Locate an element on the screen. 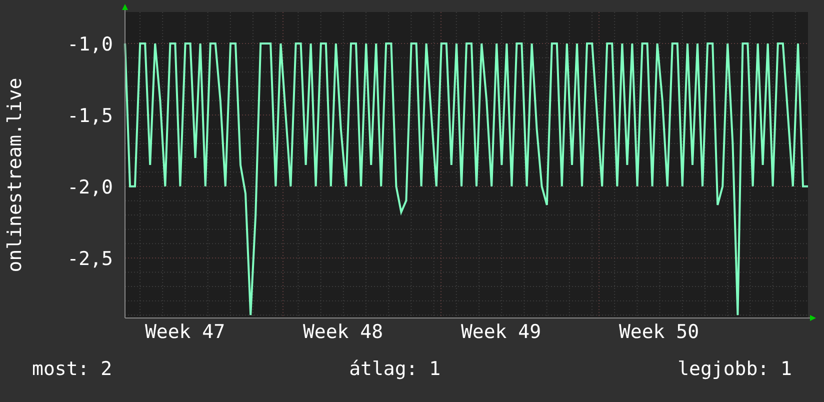  y-tick-label: -2,0 is located at coordinates (90, 187).